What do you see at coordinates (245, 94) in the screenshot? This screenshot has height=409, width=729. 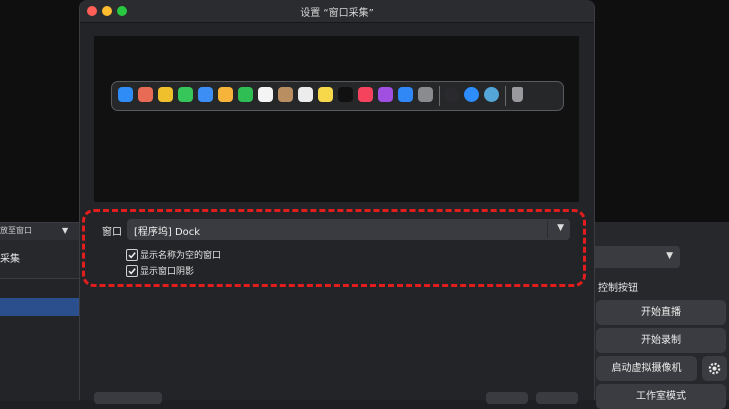 I see `facetime-icon` at bounding box center [245, 94].